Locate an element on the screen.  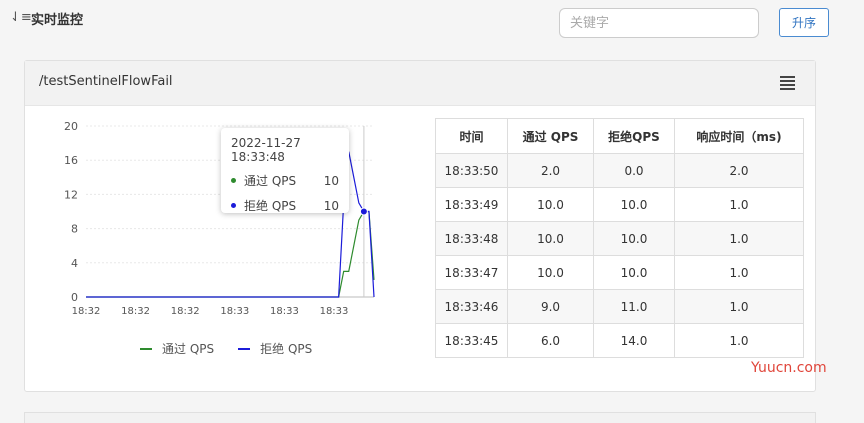
search-input is located at coordinates (659, 23).